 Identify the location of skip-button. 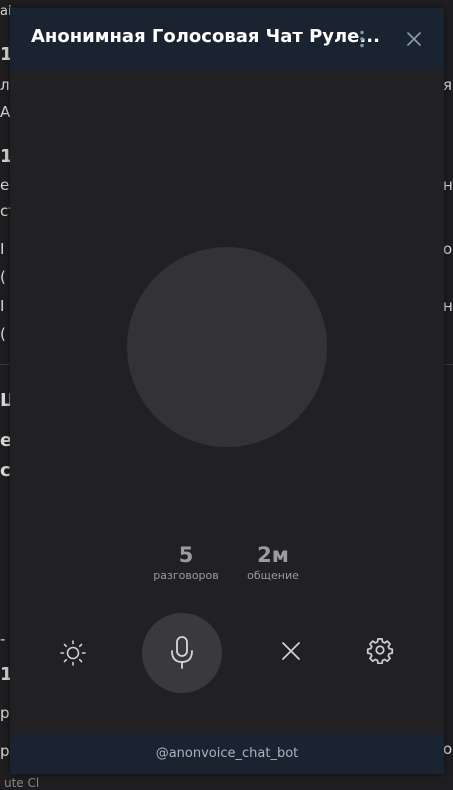
(291, 651).